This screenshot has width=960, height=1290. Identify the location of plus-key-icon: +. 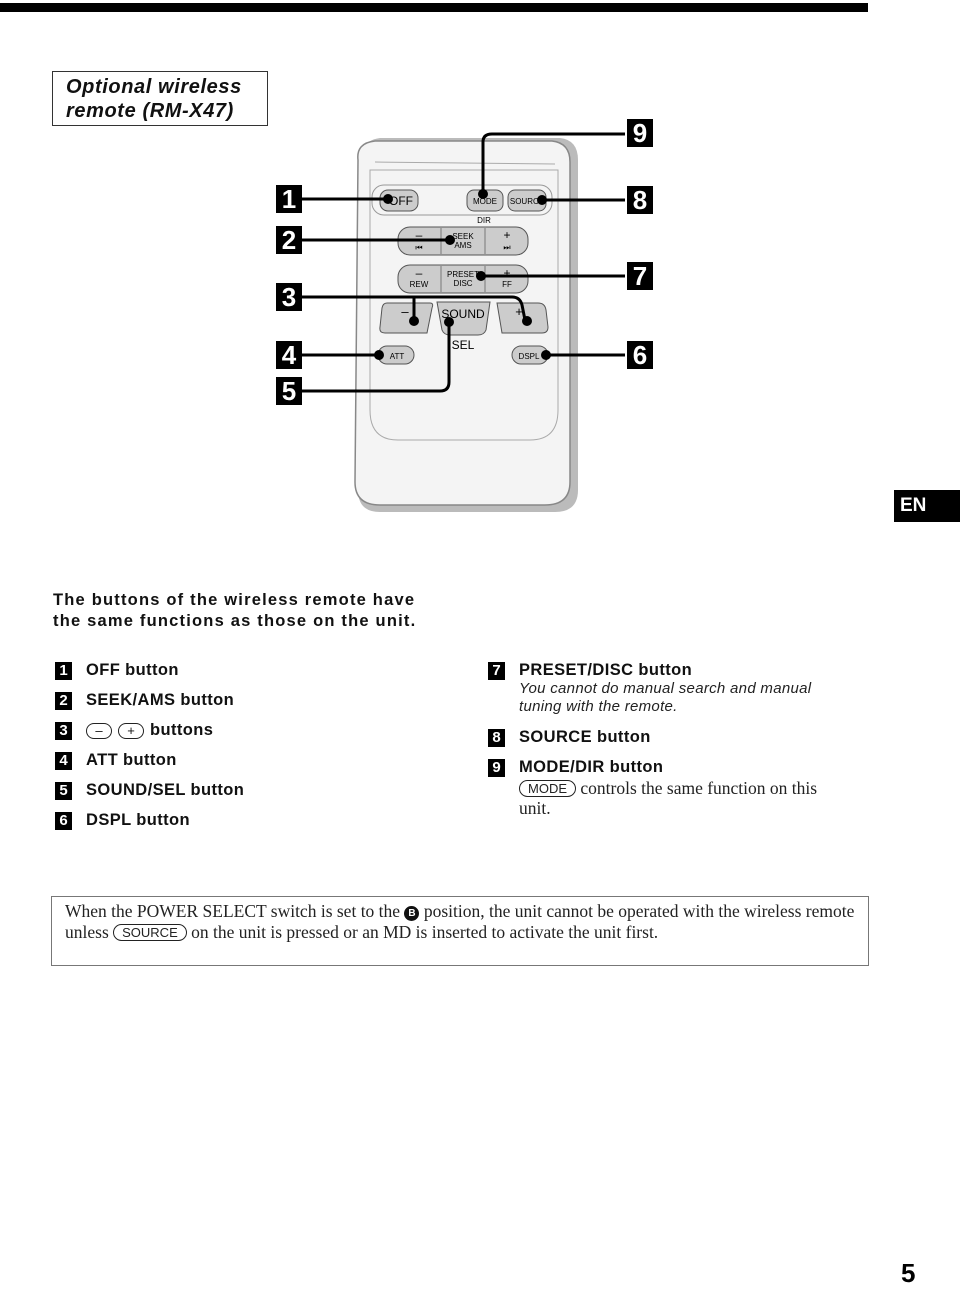
(131, 730).